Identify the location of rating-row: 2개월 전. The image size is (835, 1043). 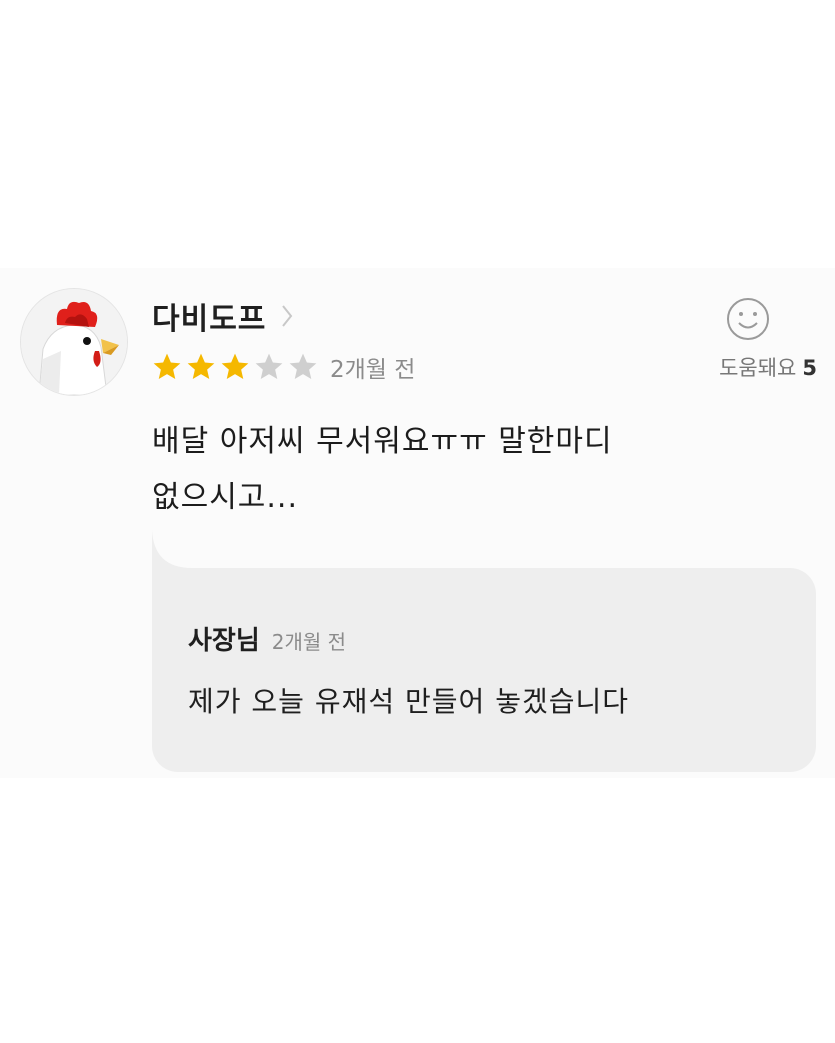
(282, 367).